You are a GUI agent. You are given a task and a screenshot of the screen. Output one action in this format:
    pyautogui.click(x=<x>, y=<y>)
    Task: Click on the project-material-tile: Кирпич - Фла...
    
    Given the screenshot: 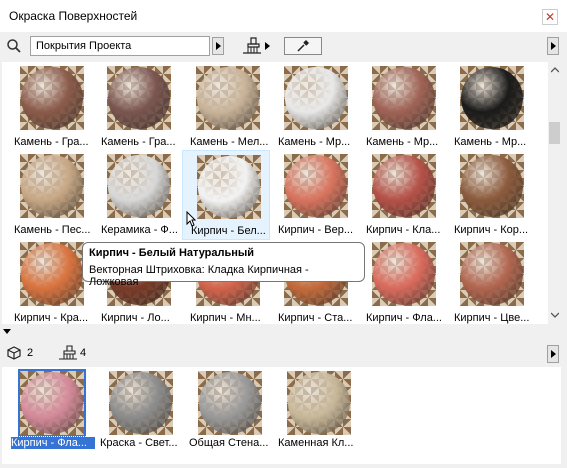 What is the action you would take?
    pyautogui.click(x=51, y=414)
    